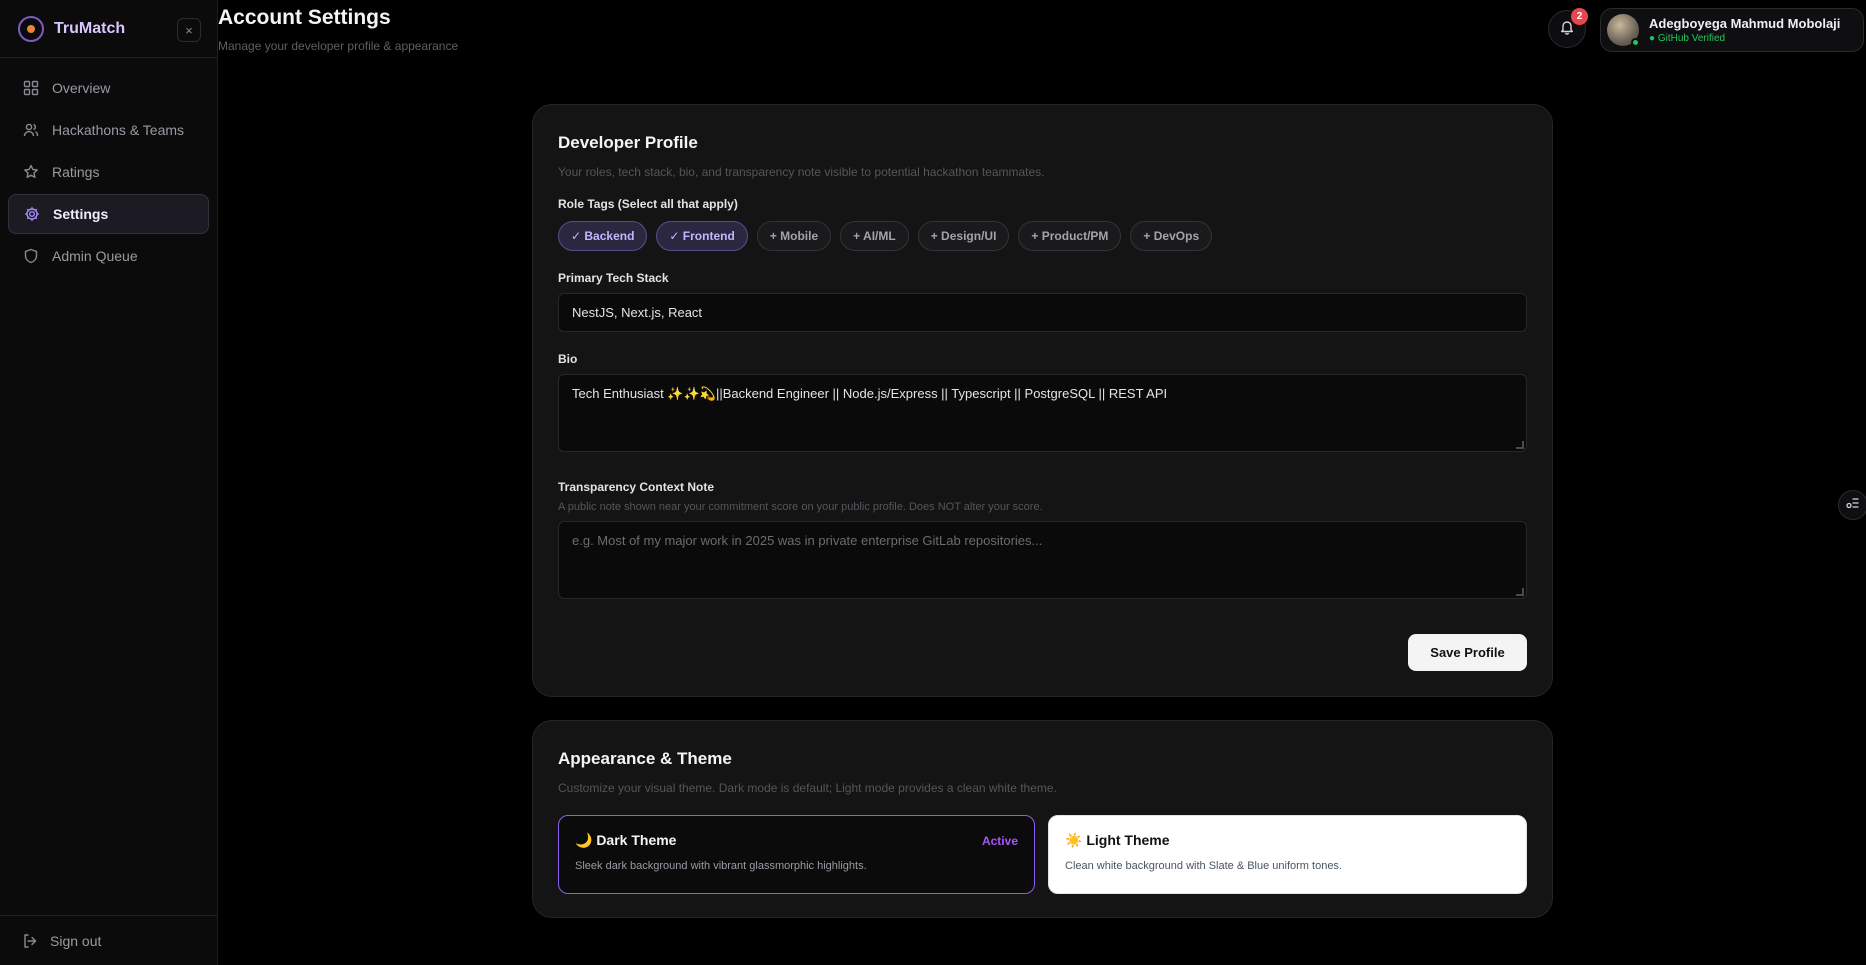 This screenshot has width=1866, height=965. What do you see at coordinates (603, 236) in the screenshot?
I see `role-tag-backend: ✓ Backend` at bounding box center [603, 236].